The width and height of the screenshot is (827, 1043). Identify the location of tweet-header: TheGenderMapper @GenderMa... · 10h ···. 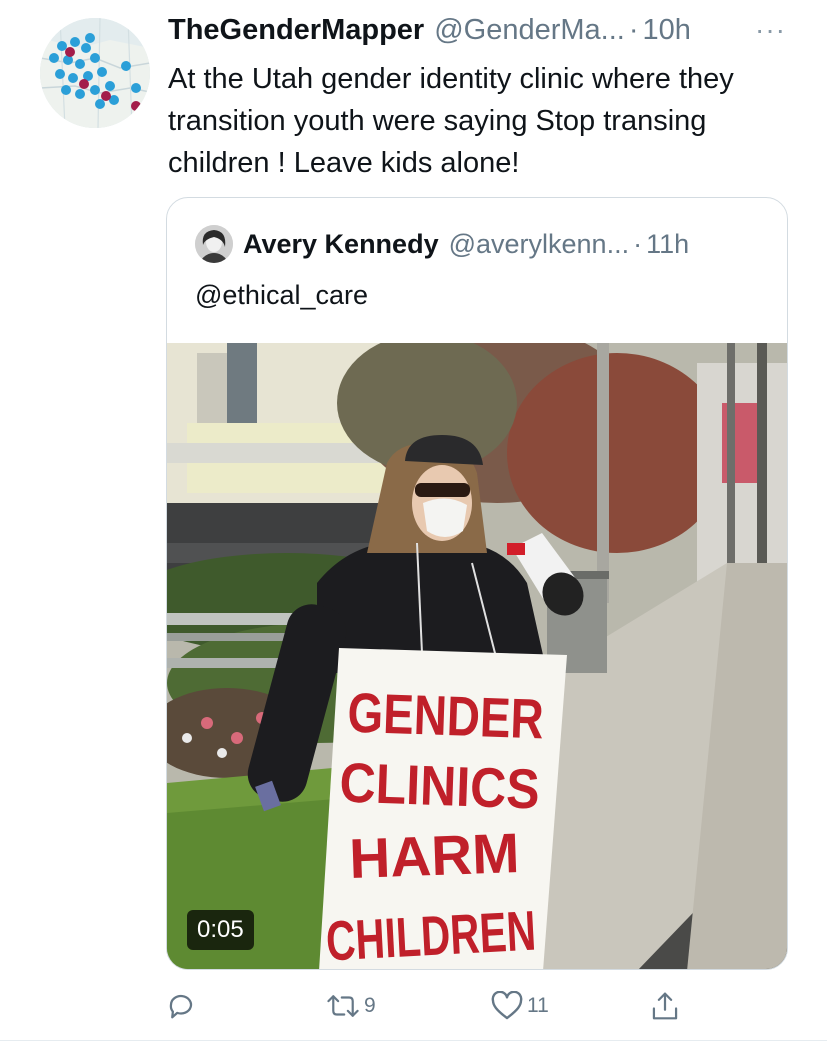
(488, 34).